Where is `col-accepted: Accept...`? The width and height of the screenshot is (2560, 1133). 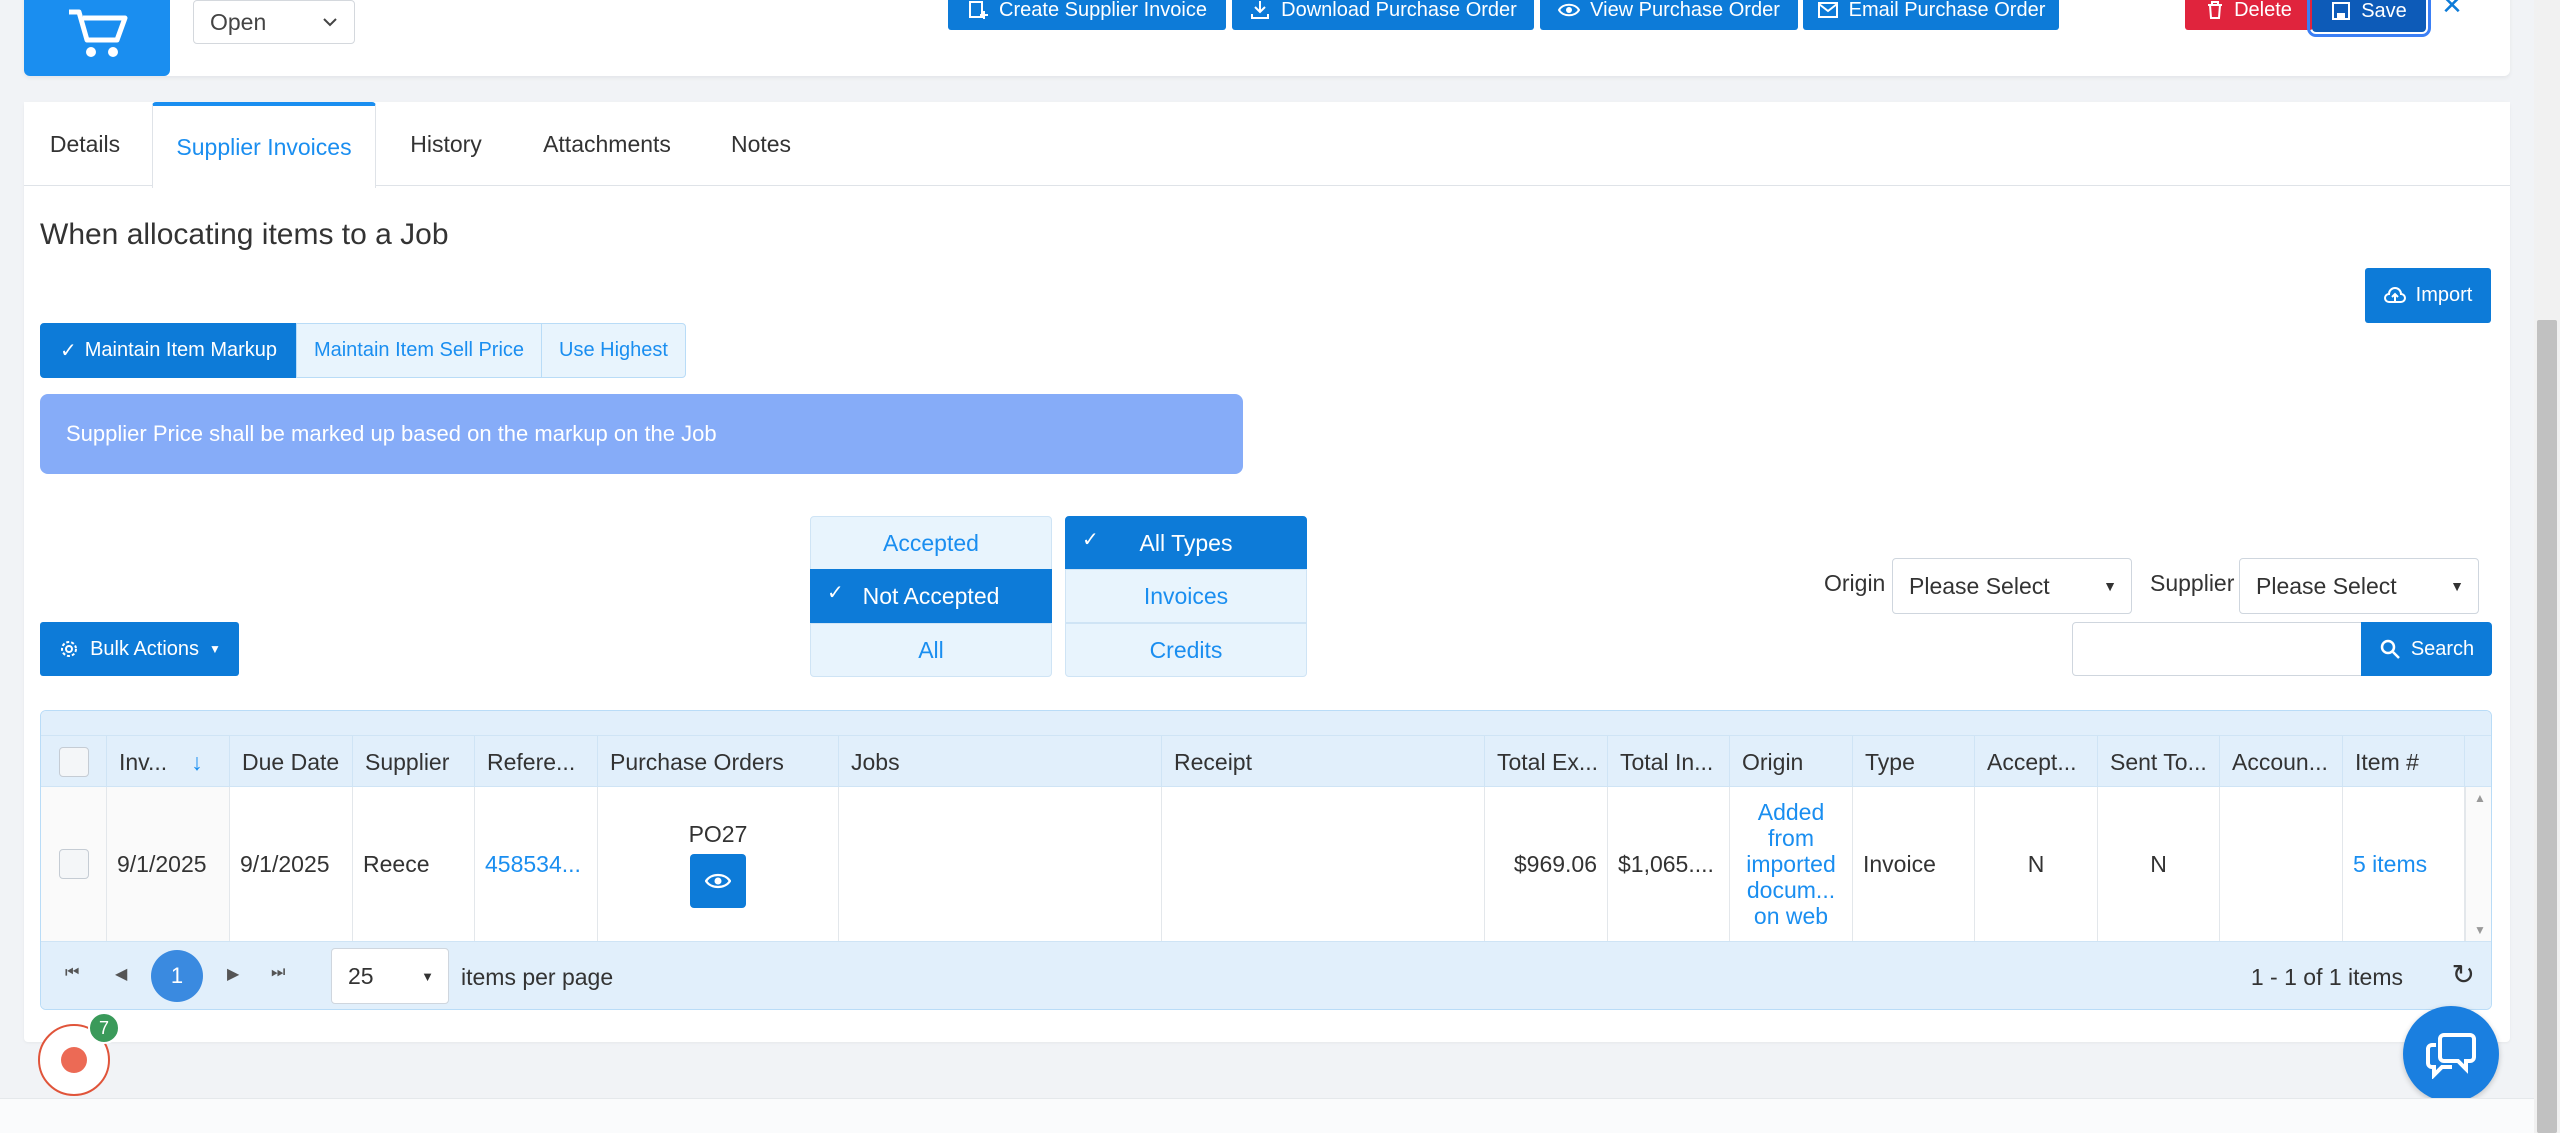
col-accepted: Accept... is located at coordinates (2036, 762).